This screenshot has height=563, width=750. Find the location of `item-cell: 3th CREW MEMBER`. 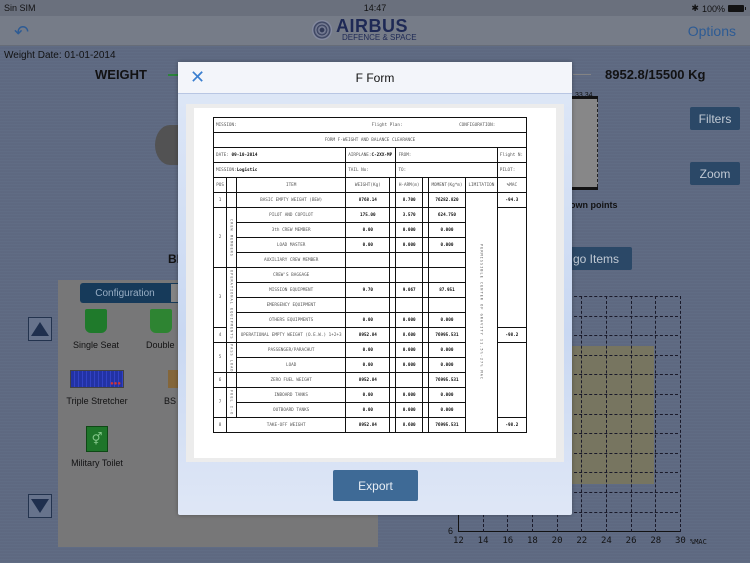

item-cell: 3th CREW MEMBER is located at coordinates (291, 230).